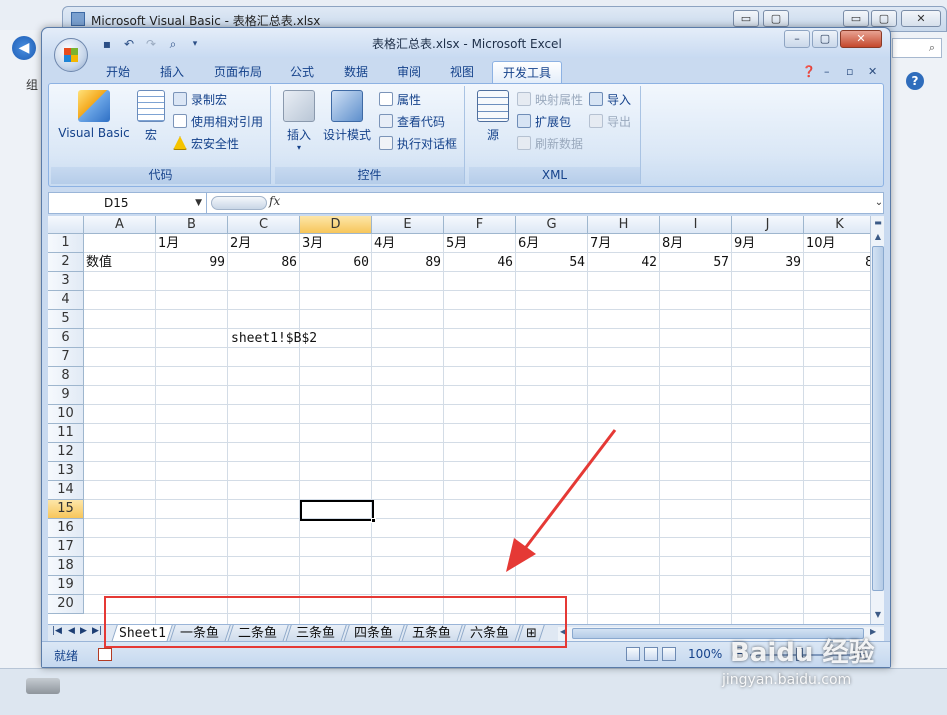 This screenshot has width=947, height=715. Describe the element at coordinates (409, 72) in the screenshot. I see `tab-review: 审阅` at that location.